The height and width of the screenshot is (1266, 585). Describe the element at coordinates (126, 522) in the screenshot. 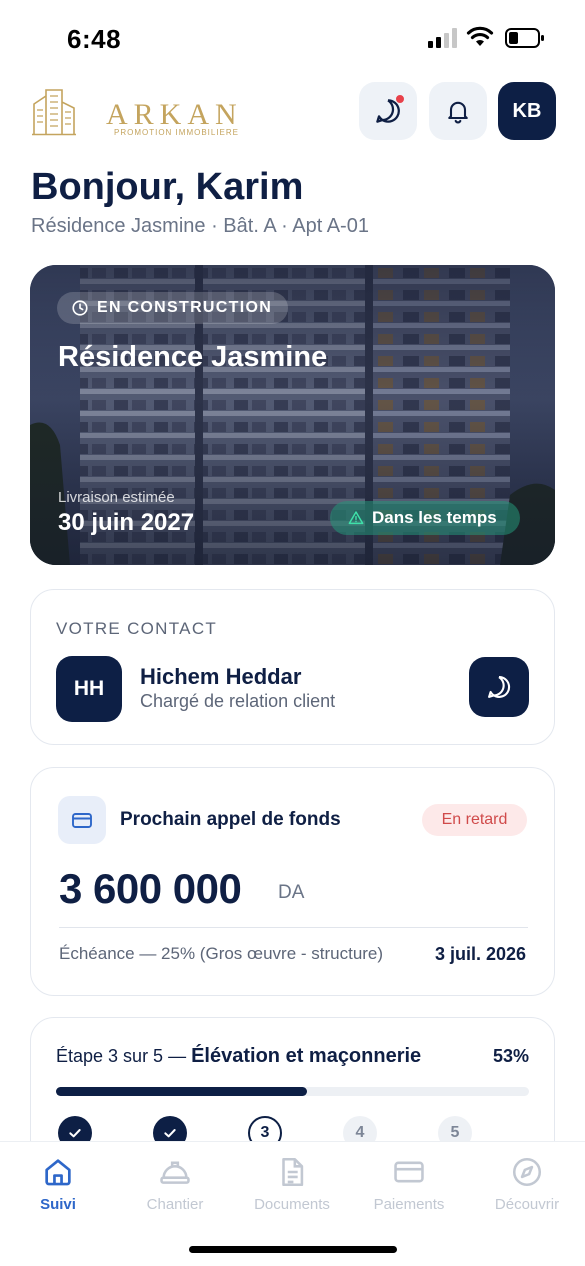

I see `delivery-date: 30 juin 2027` at that location.